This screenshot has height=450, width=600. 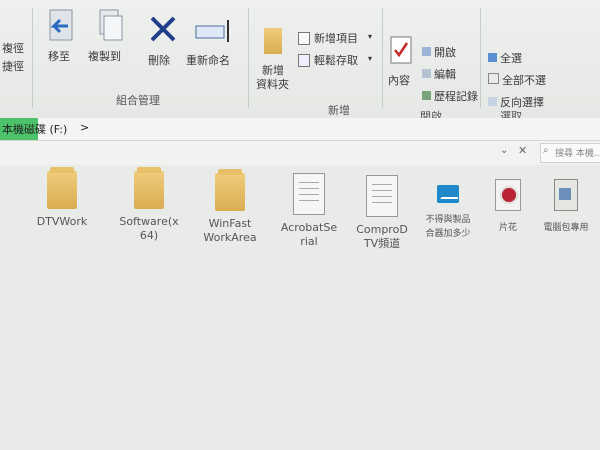 I want to click on properties-icon, so click(x=401, y=50).